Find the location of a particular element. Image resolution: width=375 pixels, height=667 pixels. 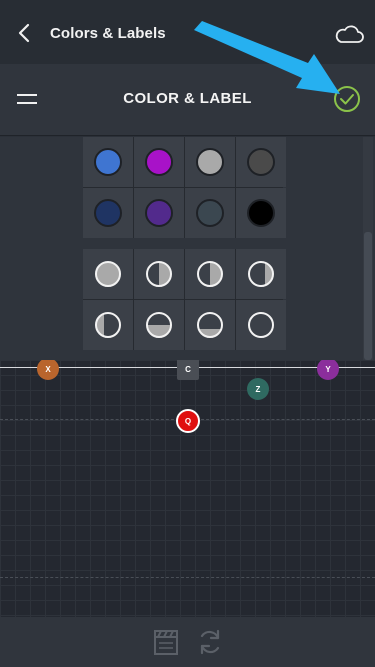

fill-style-left-third-icon is located at coordinates (108, 325).